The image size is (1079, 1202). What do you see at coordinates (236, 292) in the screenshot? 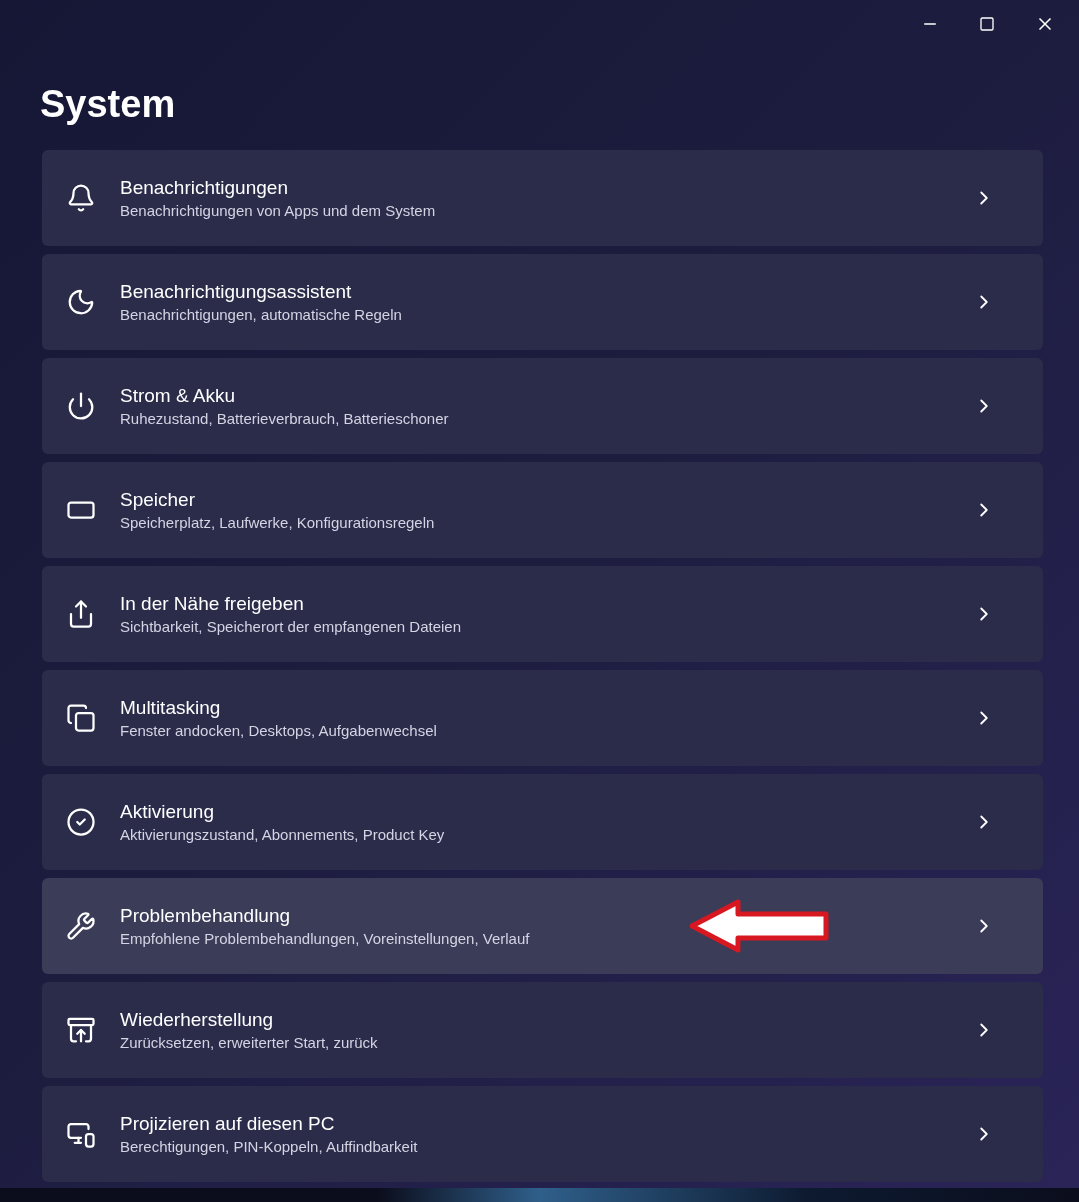
I see `item-title: Benachrichtigungsassistent` at bounding box center [236, 292].